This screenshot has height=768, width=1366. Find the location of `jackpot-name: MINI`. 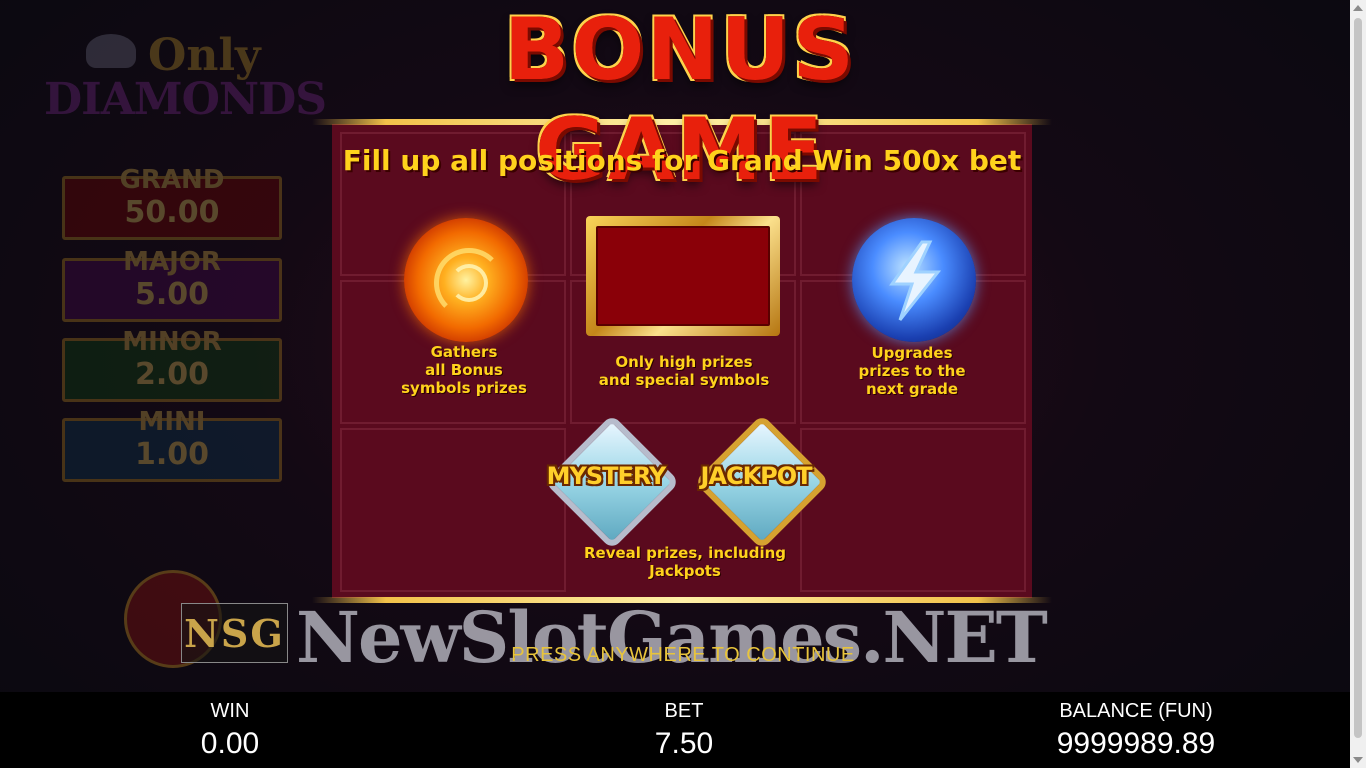

jackpot-name: MINI is located at coordinates (172, 422).